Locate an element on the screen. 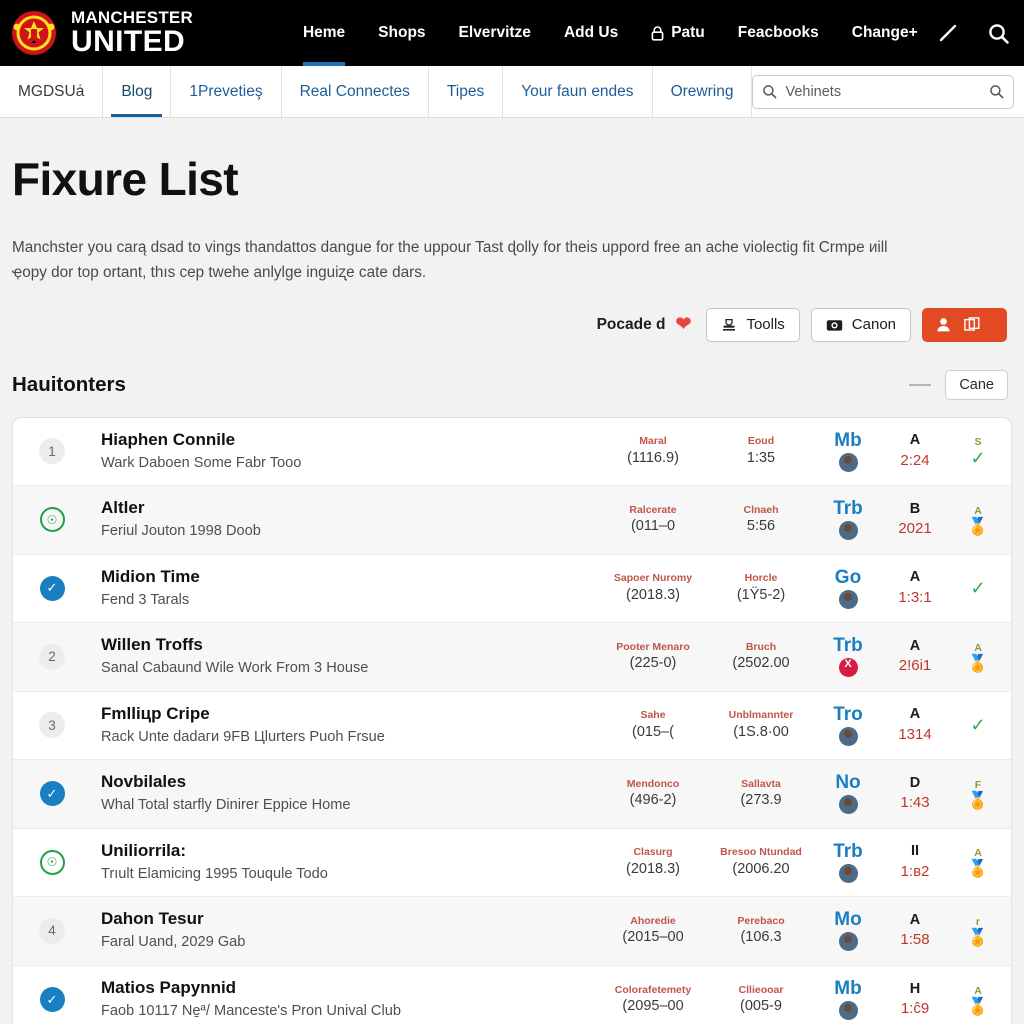  tab-real-connectes: Real Connectes is located at coordinates (355, 91).